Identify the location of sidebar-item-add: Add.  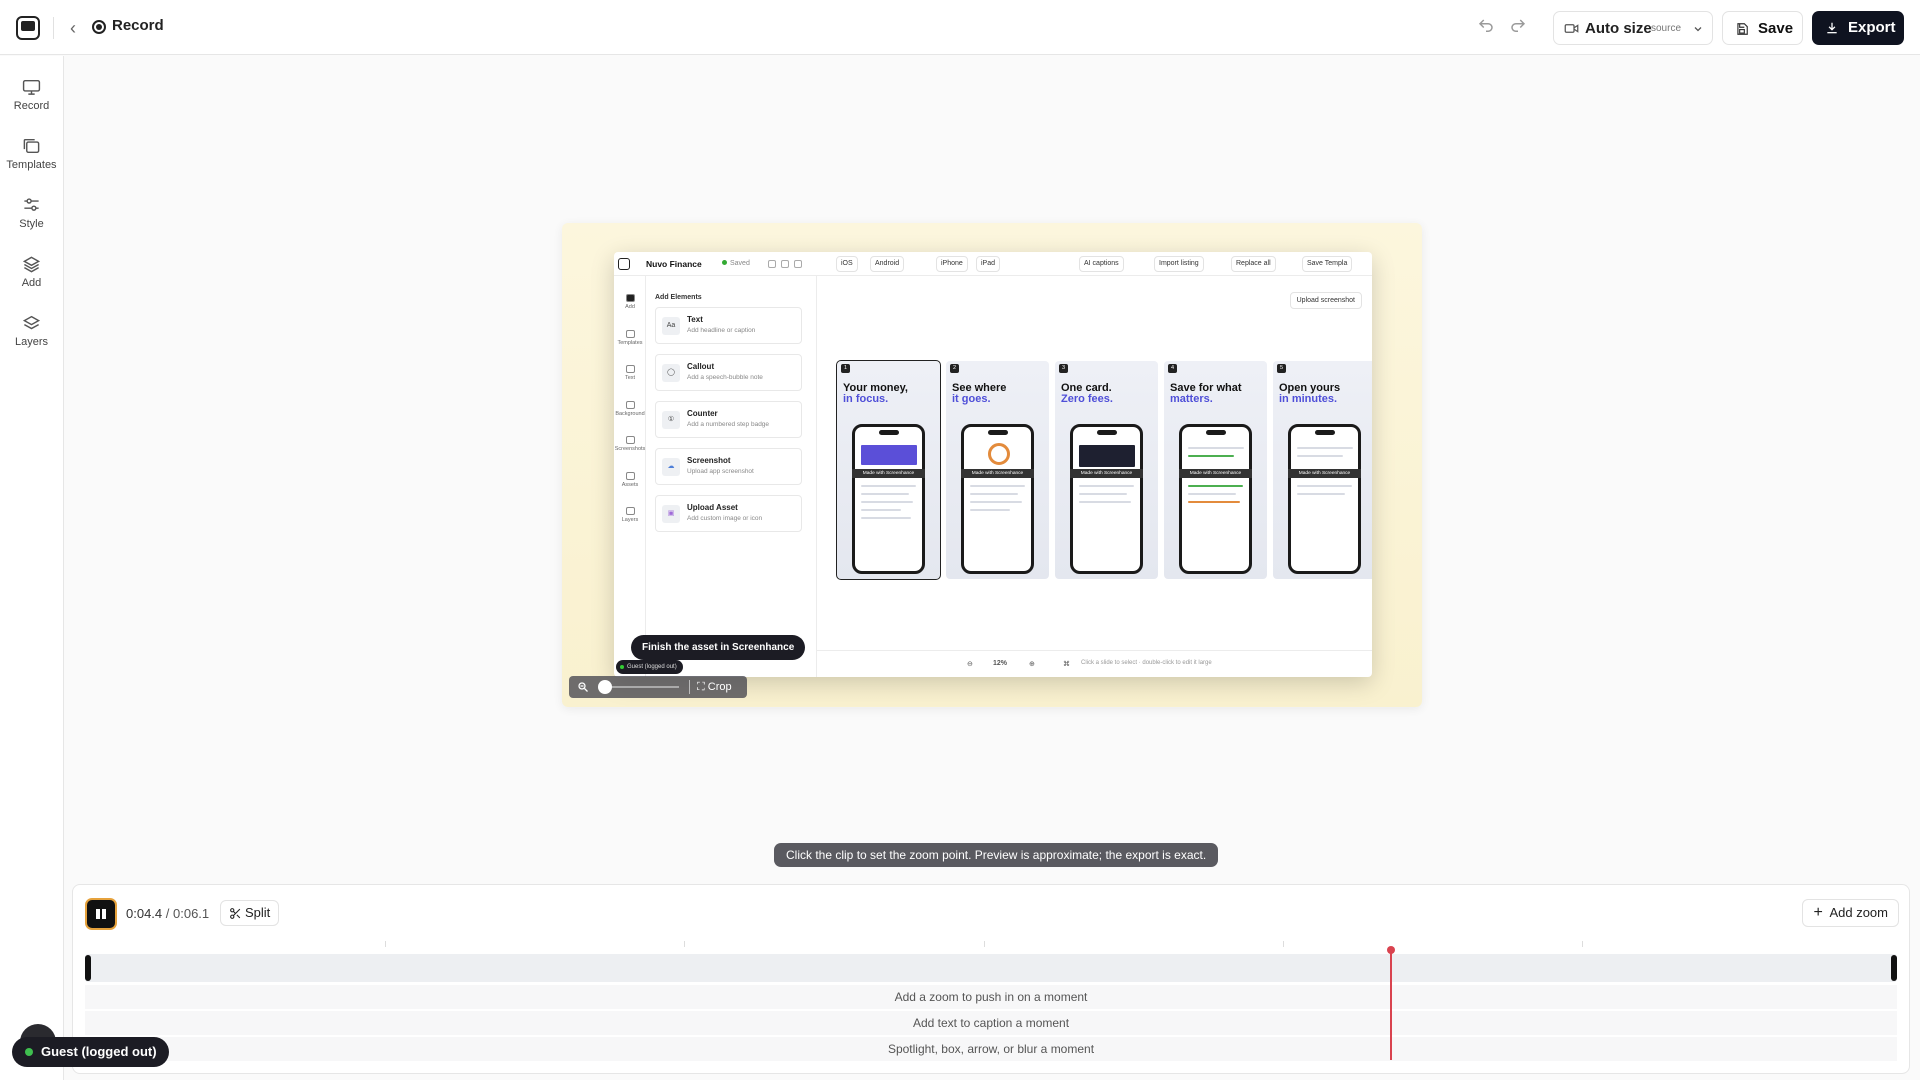
(31, 278).